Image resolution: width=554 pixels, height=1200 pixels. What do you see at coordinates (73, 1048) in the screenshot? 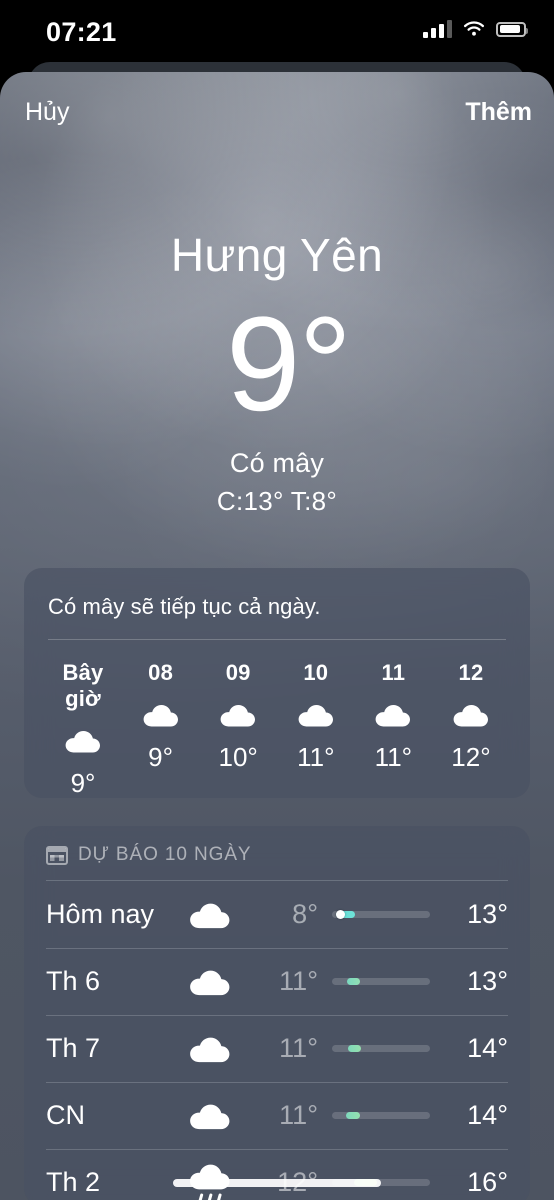
I see `daily-row-day: Th 7` at bounding box center [73, 1048].